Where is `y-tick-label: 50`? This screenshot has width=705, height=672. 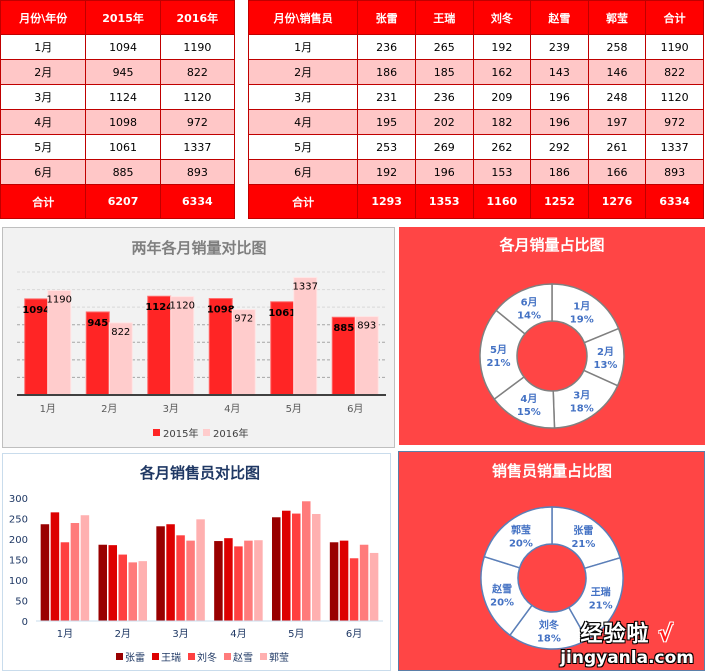 y-tick-label: 50 is located at coordinates (21, 602).